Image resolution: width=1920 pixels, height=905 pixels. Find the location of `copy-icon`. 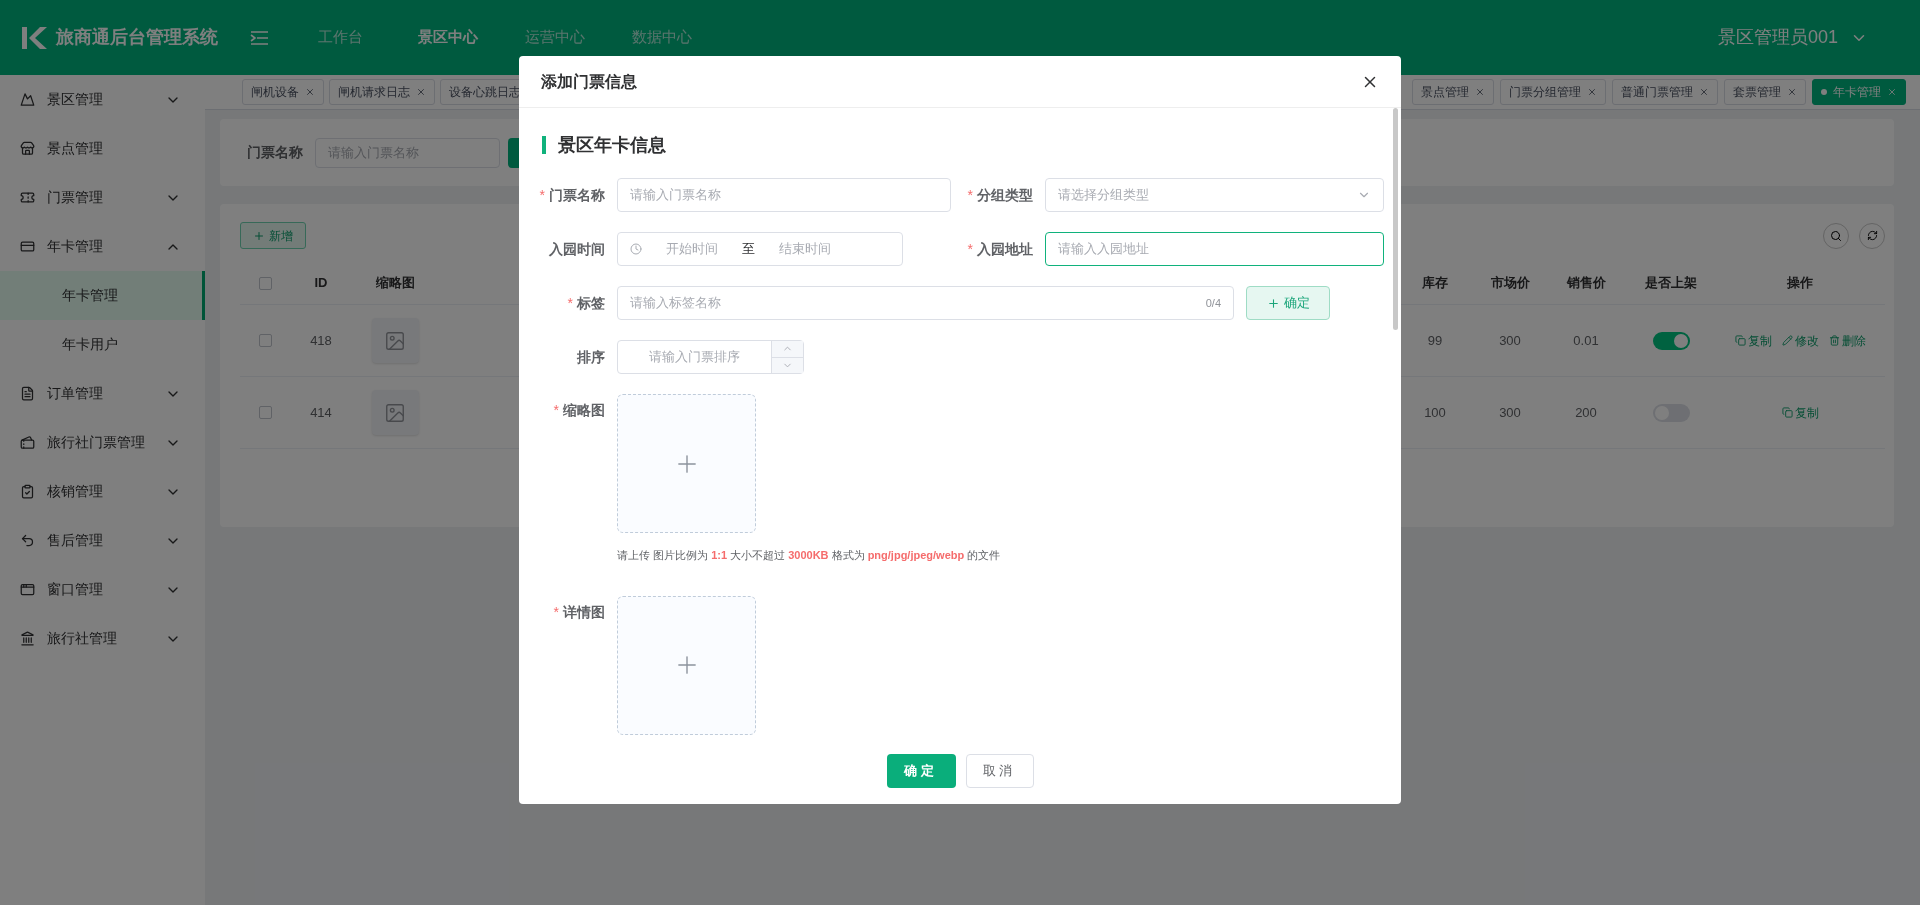

copy-icon is located at coordinates (1740, 340).